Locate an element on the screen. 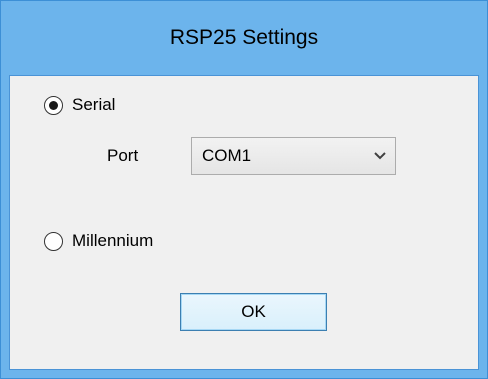 This screenshot has width=488, height=379. serial-radio-option: Serial is located at coordinates (79, 105).